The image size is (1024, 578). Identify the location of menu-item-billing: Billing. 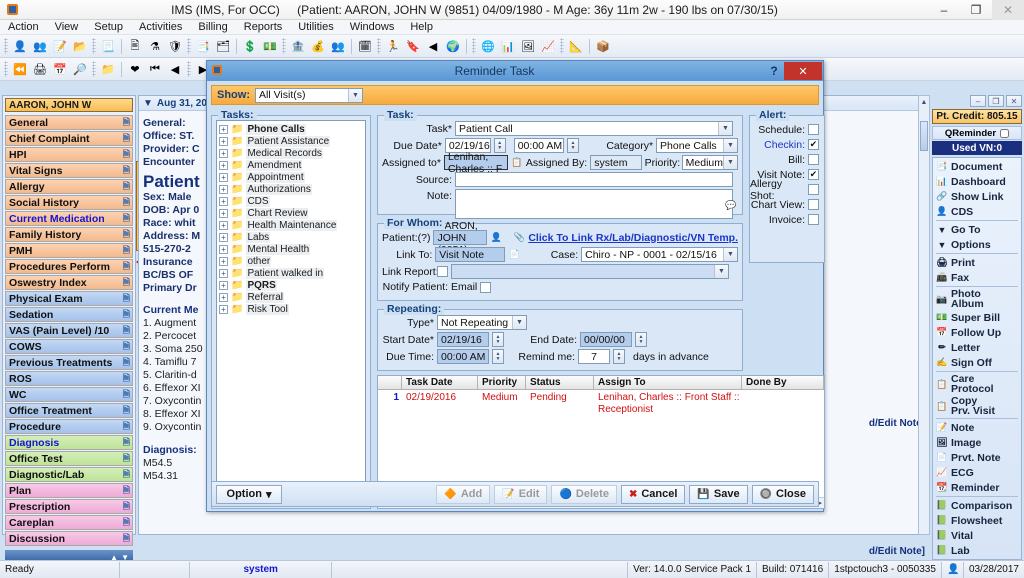
(212, 27).